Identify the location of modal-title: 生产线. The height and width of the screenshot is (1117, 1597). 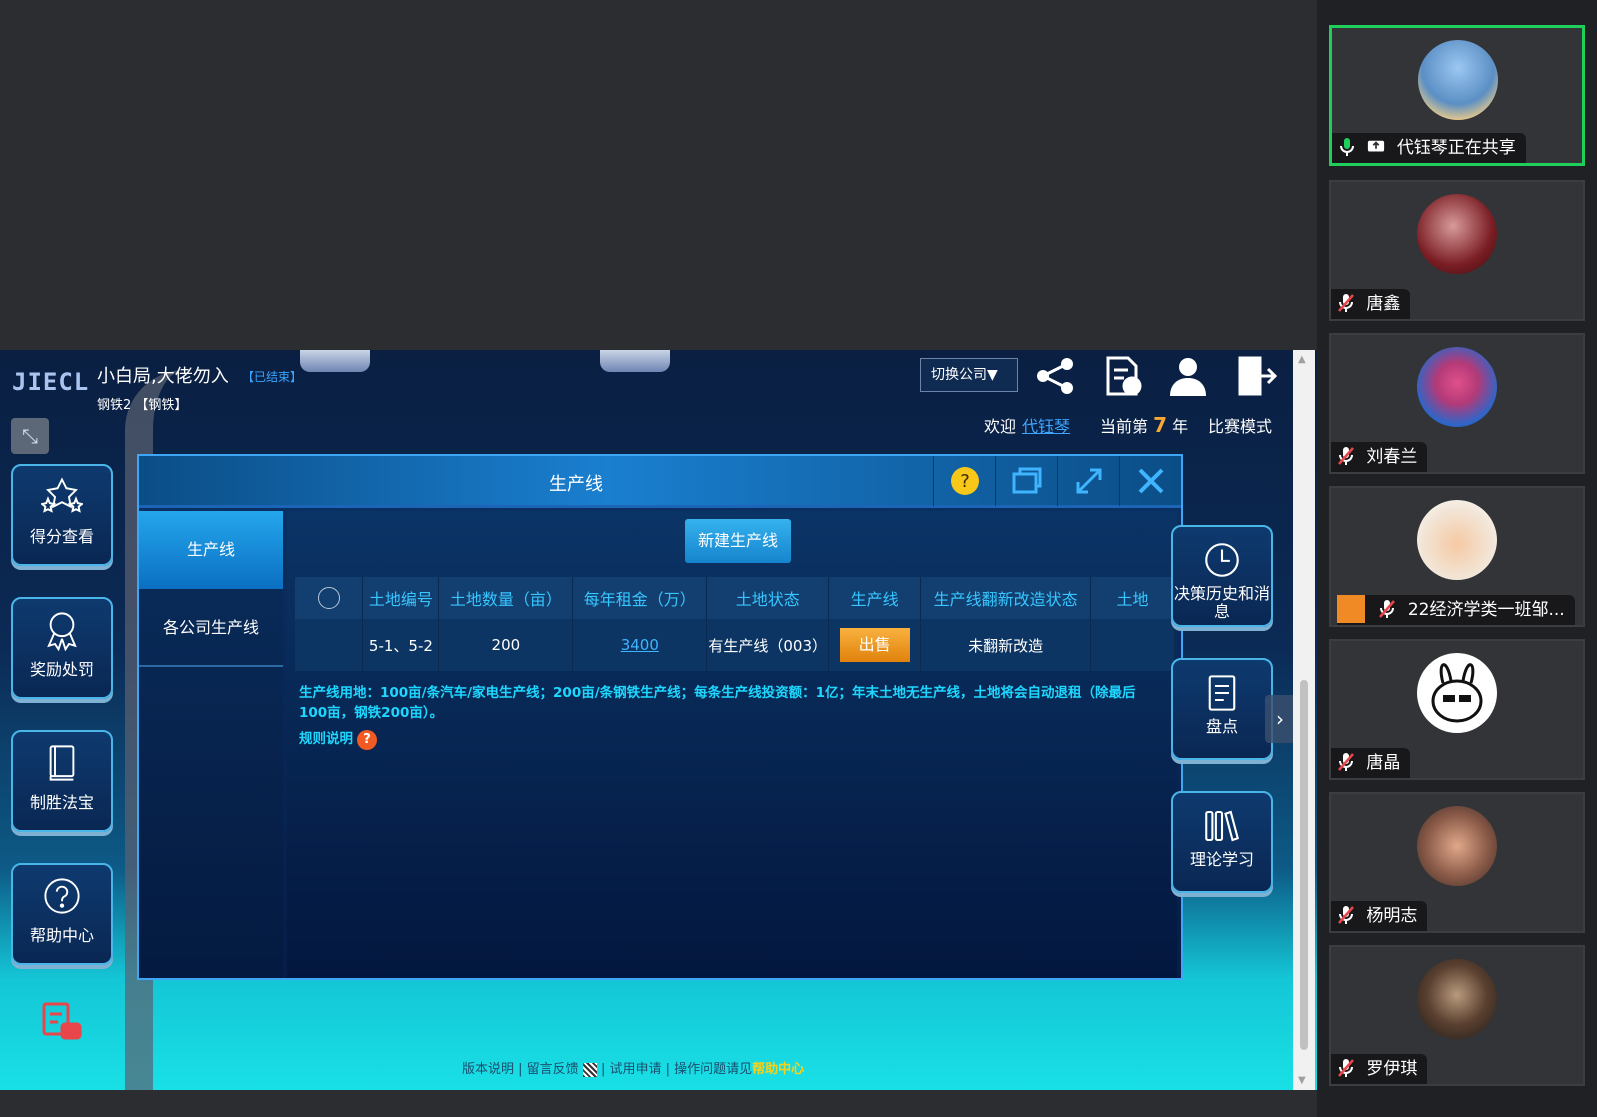
(576, 484).